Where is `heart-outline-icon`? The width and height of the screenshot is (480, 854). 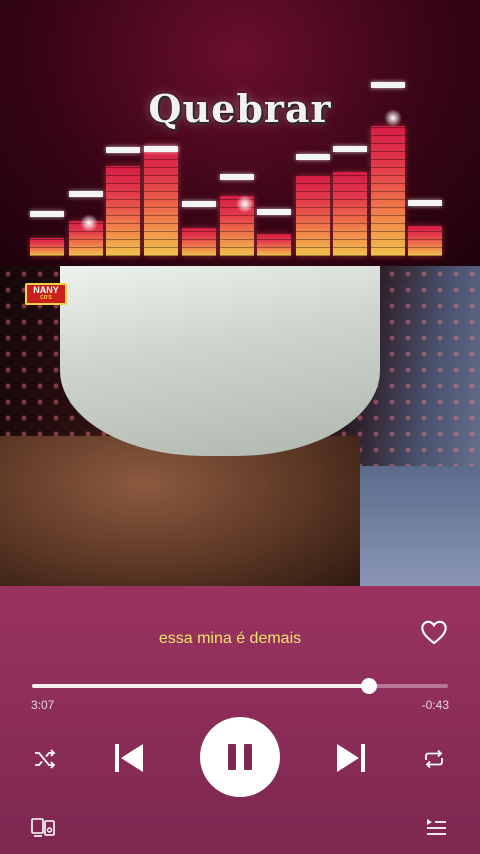 heart-outline-icon is located at coordinates (434, 632).